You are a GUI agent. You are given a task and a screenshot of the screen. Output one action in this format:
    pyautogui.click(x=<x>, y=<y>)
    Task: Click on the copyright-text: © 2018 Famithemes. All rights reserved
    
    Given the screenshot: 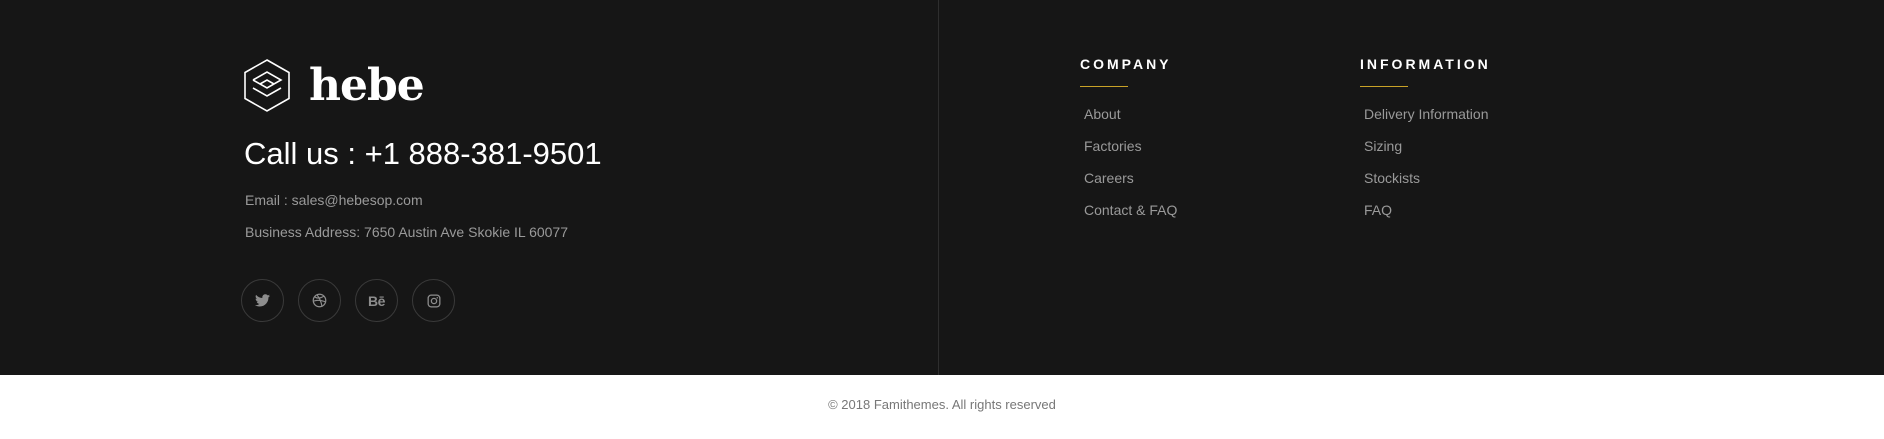 What is the action you would take?
    pyautogui.click(x=942, y=404)
    